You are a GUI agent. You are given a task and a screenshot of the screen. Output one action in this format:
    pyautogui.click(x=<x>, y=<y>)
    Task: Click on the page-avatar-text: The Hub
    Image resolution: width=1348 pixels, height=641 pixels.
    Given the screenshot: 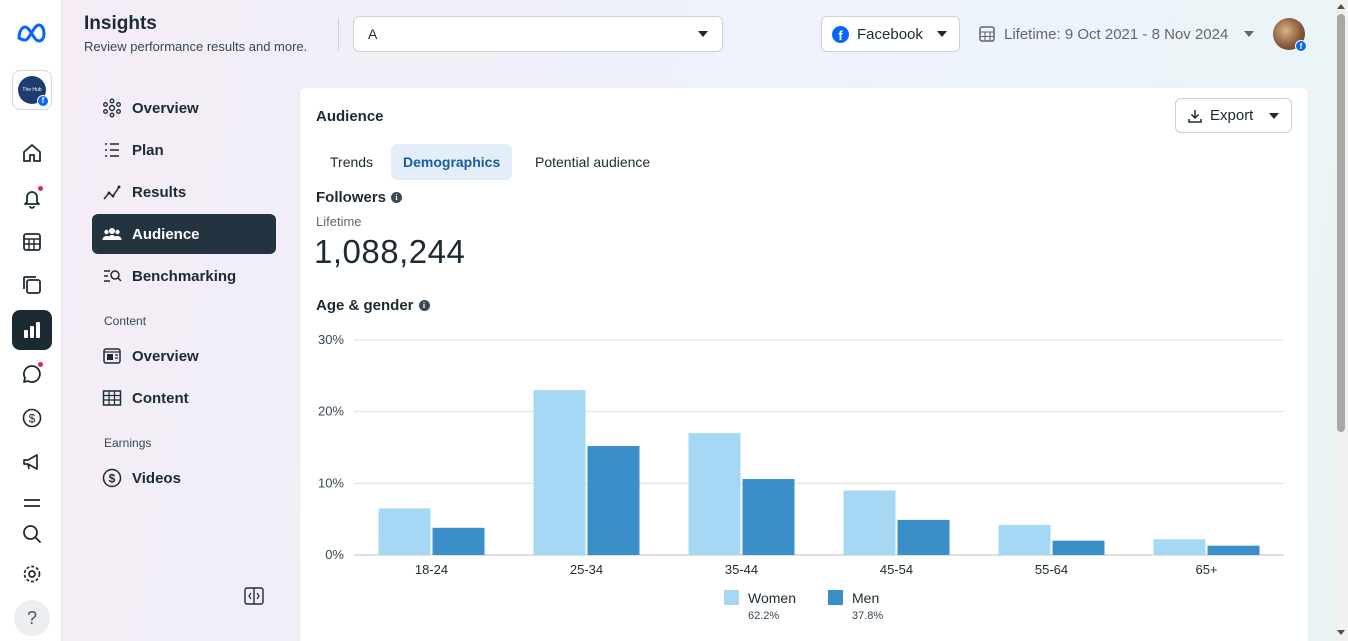 What is the action you would take?
    pyautogui.click(x=32, y=90)
    